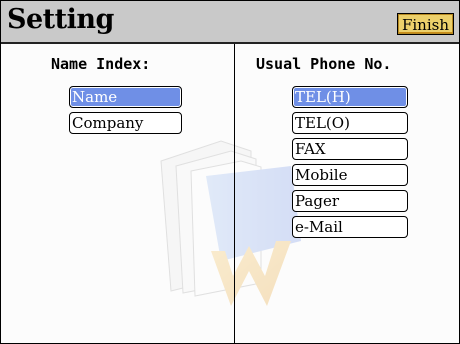 Image resolution: width=460 pixels, height=344 pixels. What do you see at coordinates (125, 97) in the screenshot?
I see `name-index-option-name: Name` at bounding box center [125, 97].